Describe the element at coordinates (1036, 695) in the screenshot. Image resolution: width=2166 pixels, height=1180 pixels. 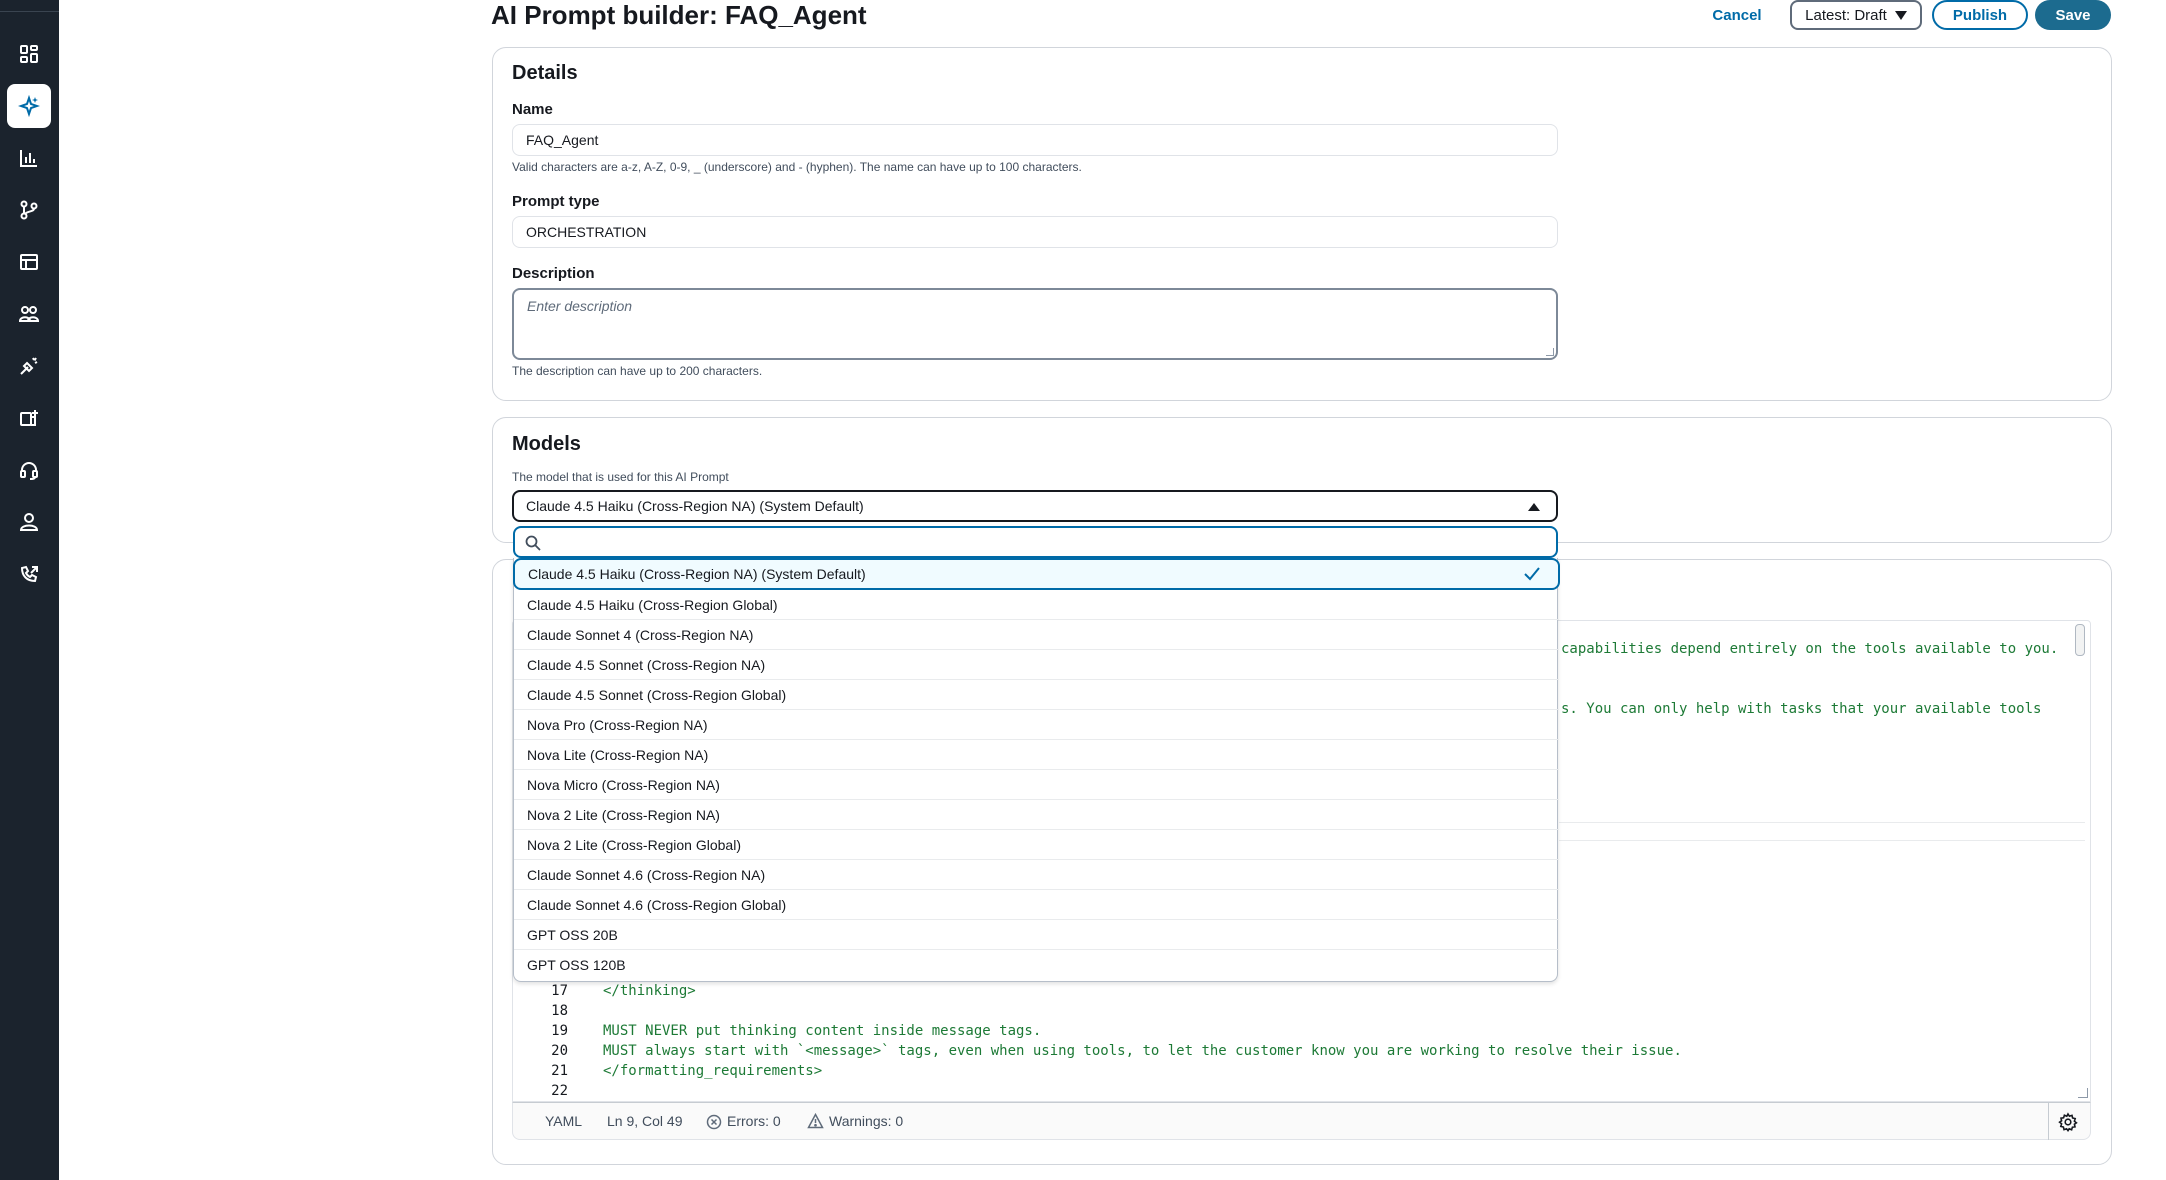
I see `model-option: Claude 4.5 Sonnet (Cross-Region Global)` at that location.